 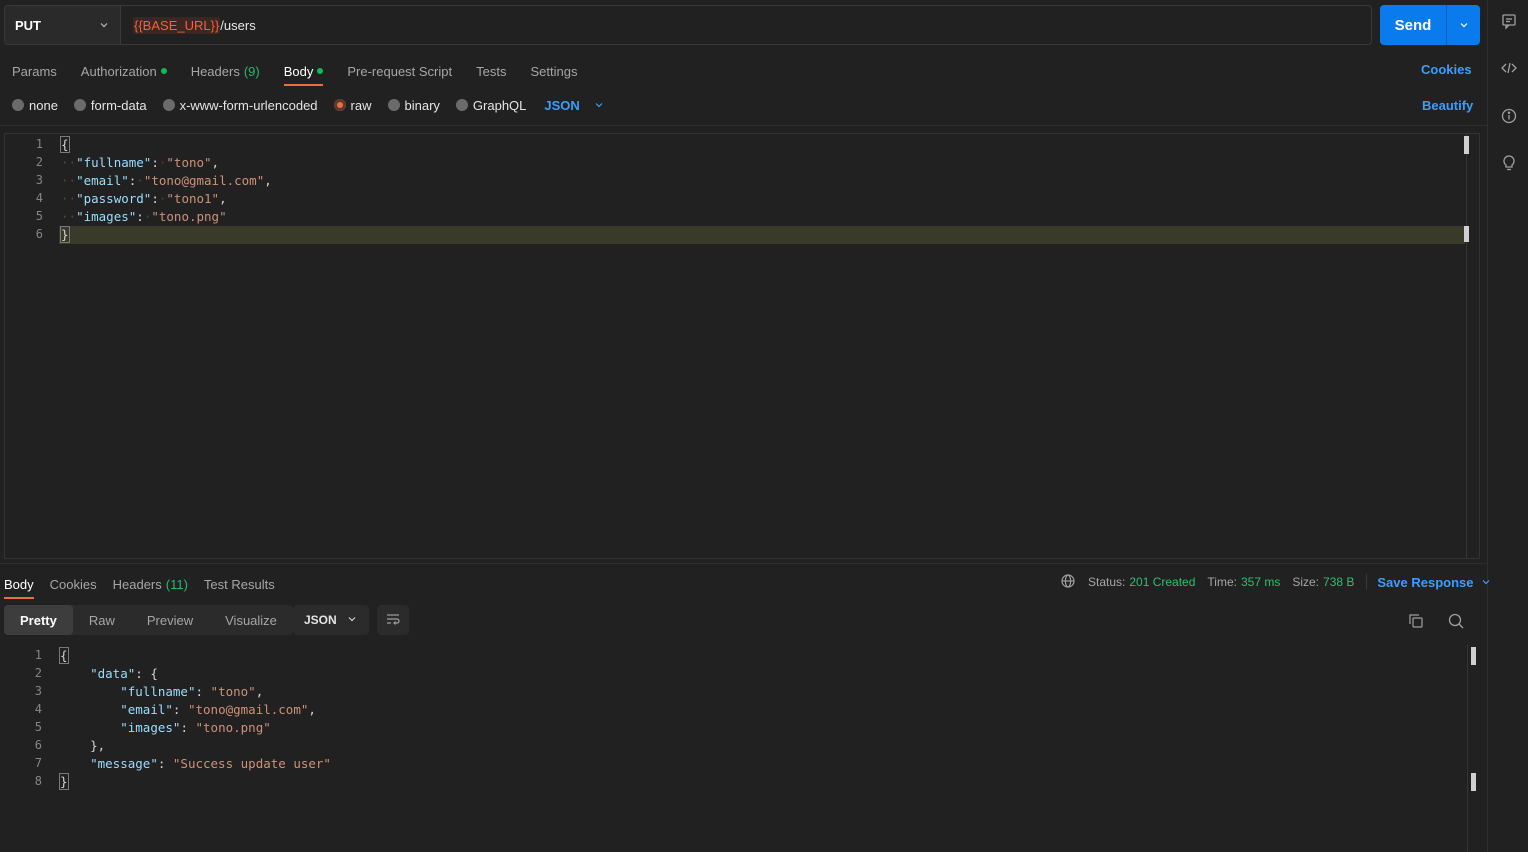 I want to click on size-label: Size:, so click(x=1306, y=582).